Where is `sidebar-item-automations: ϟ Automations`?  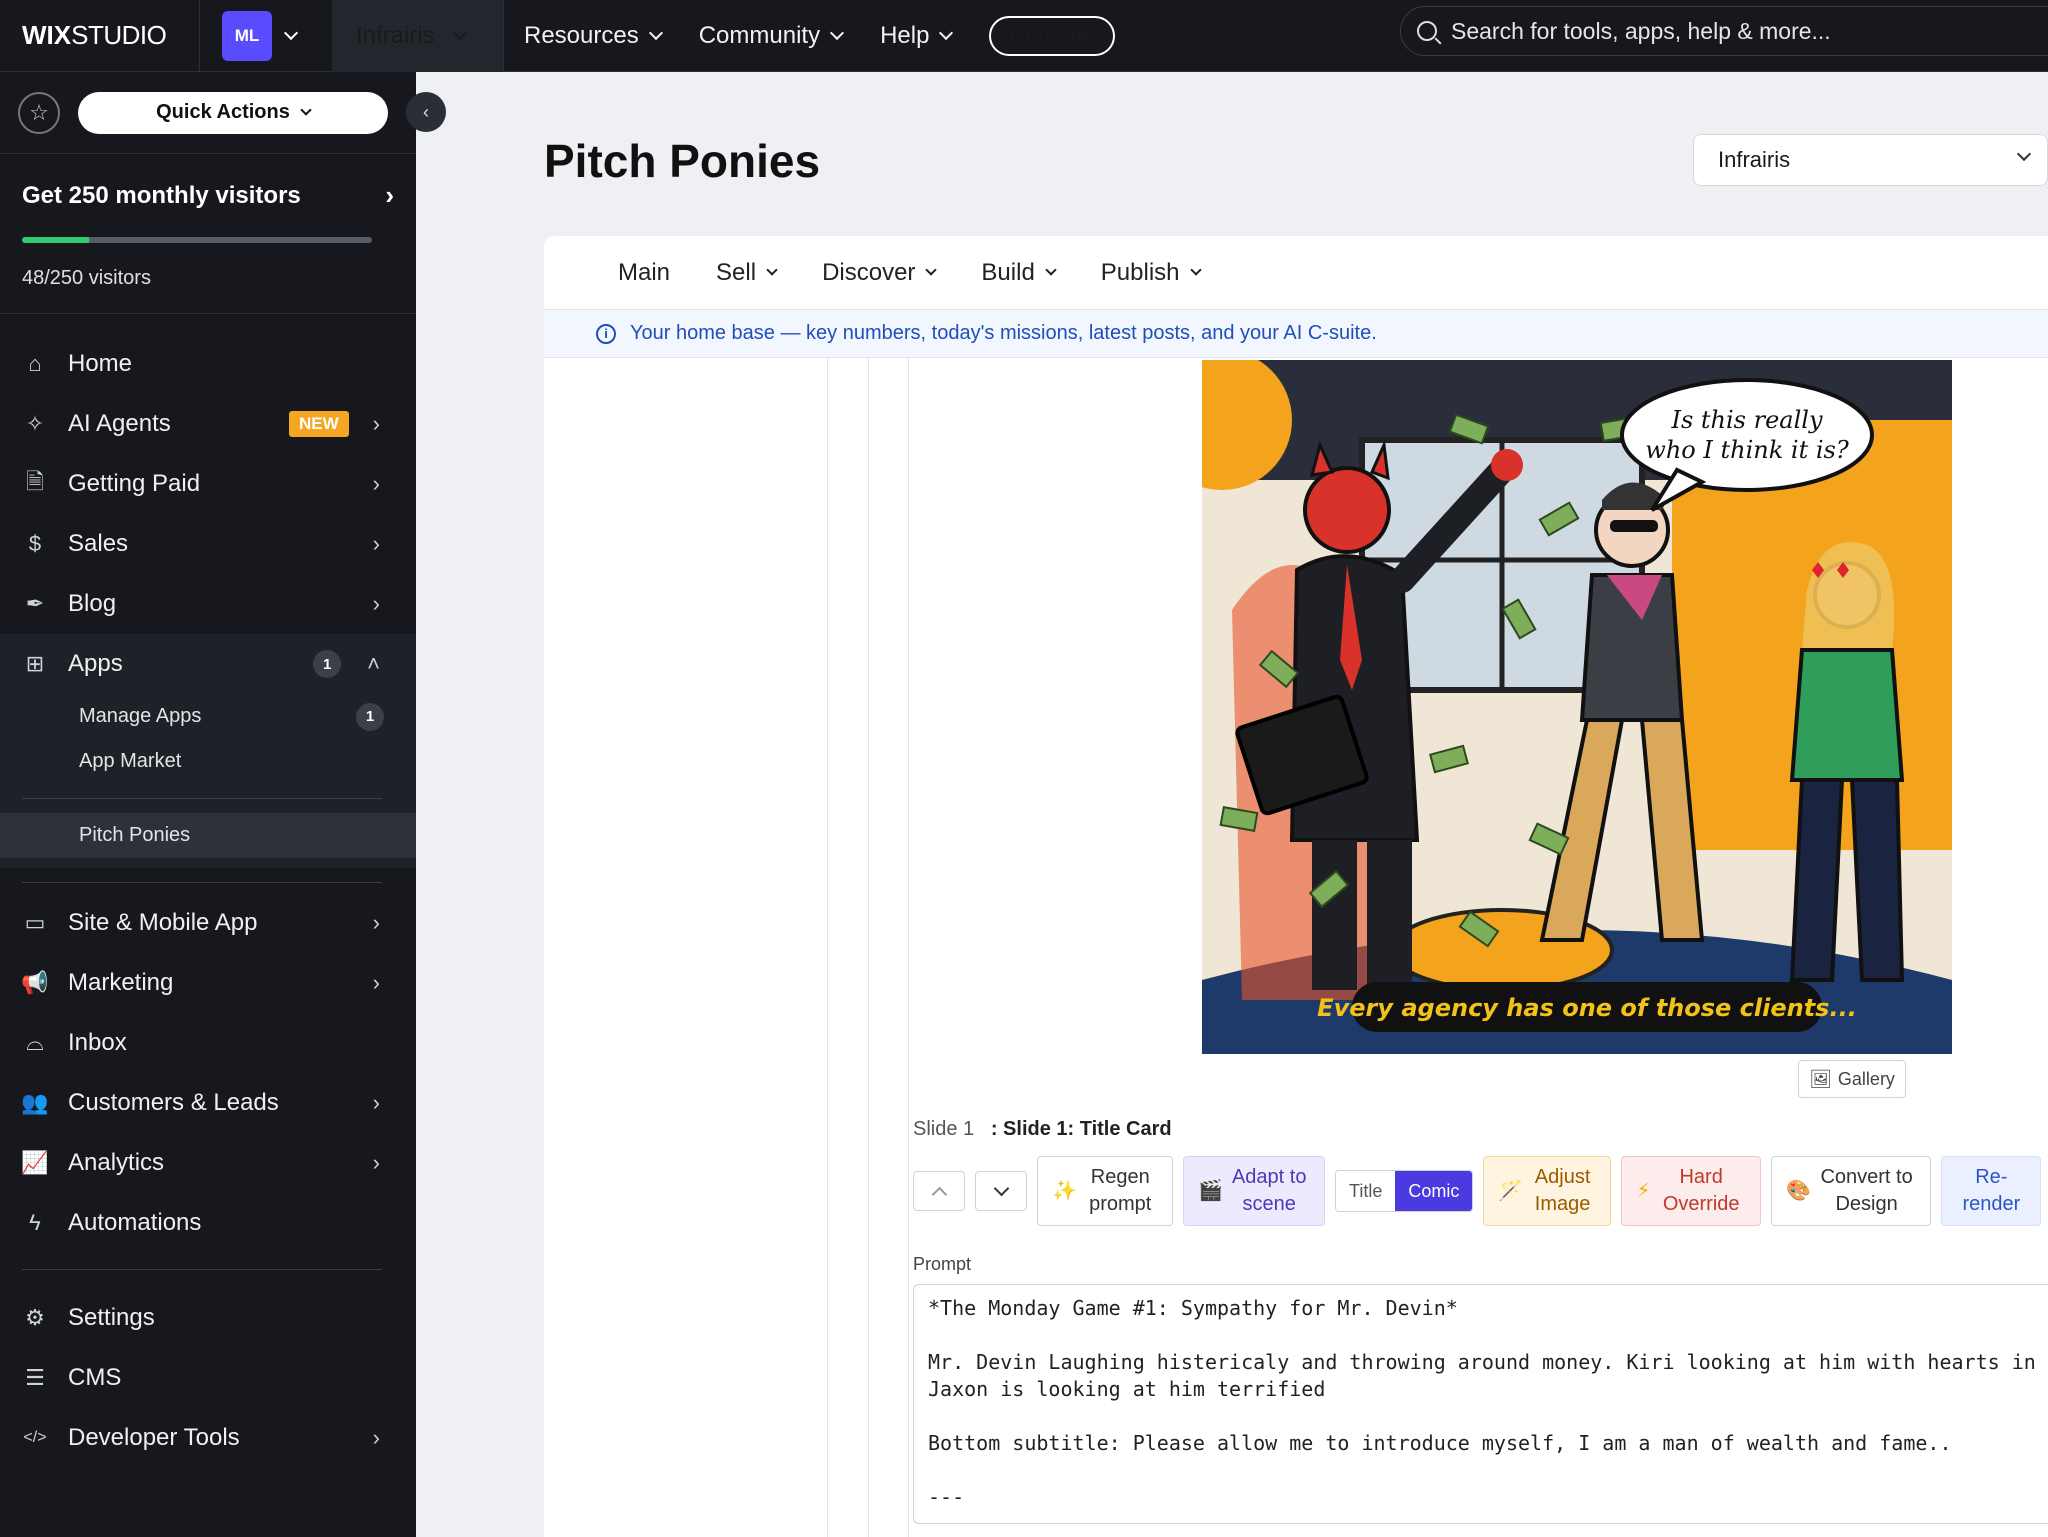
sidebar-item-automations: ϟ Automations is located at coordinates (208, 1223).